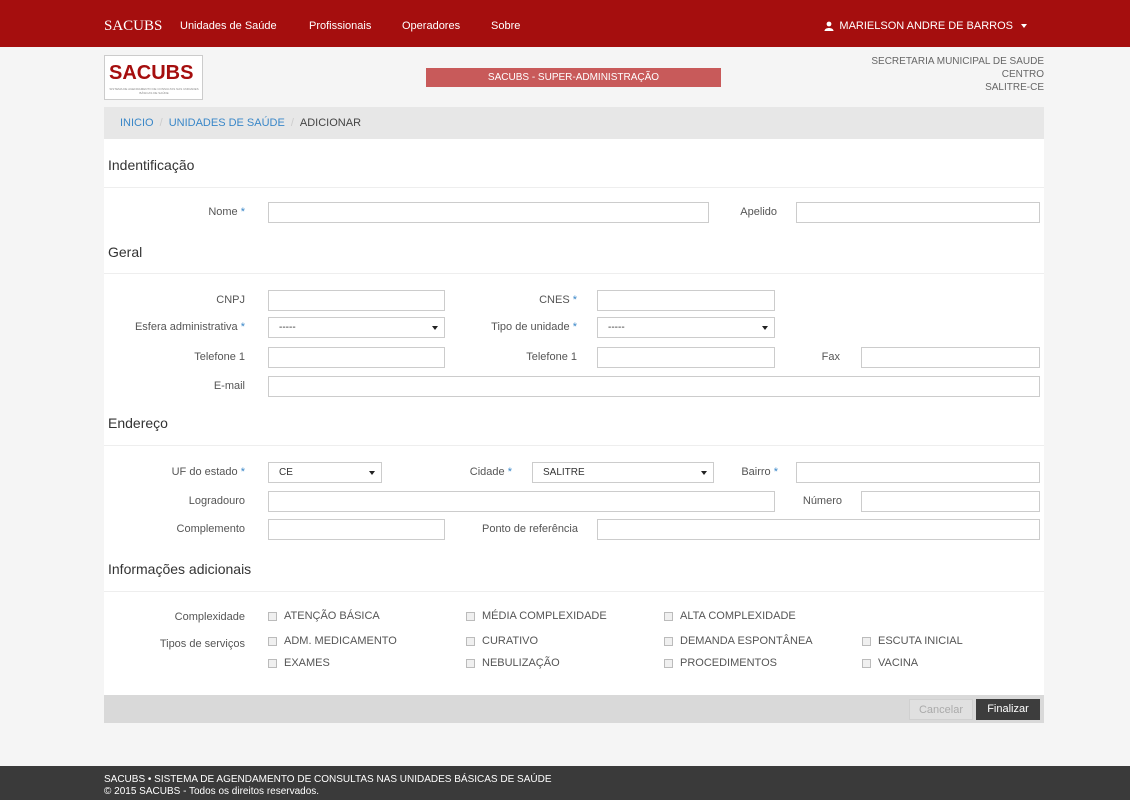 The width and height of the screenshot is (1130, 800). Describe the element at coordinates (513, 663) in the screenshot. I see `checkbox-nebulizacao: NEBULIZAÇÃO` at that location.